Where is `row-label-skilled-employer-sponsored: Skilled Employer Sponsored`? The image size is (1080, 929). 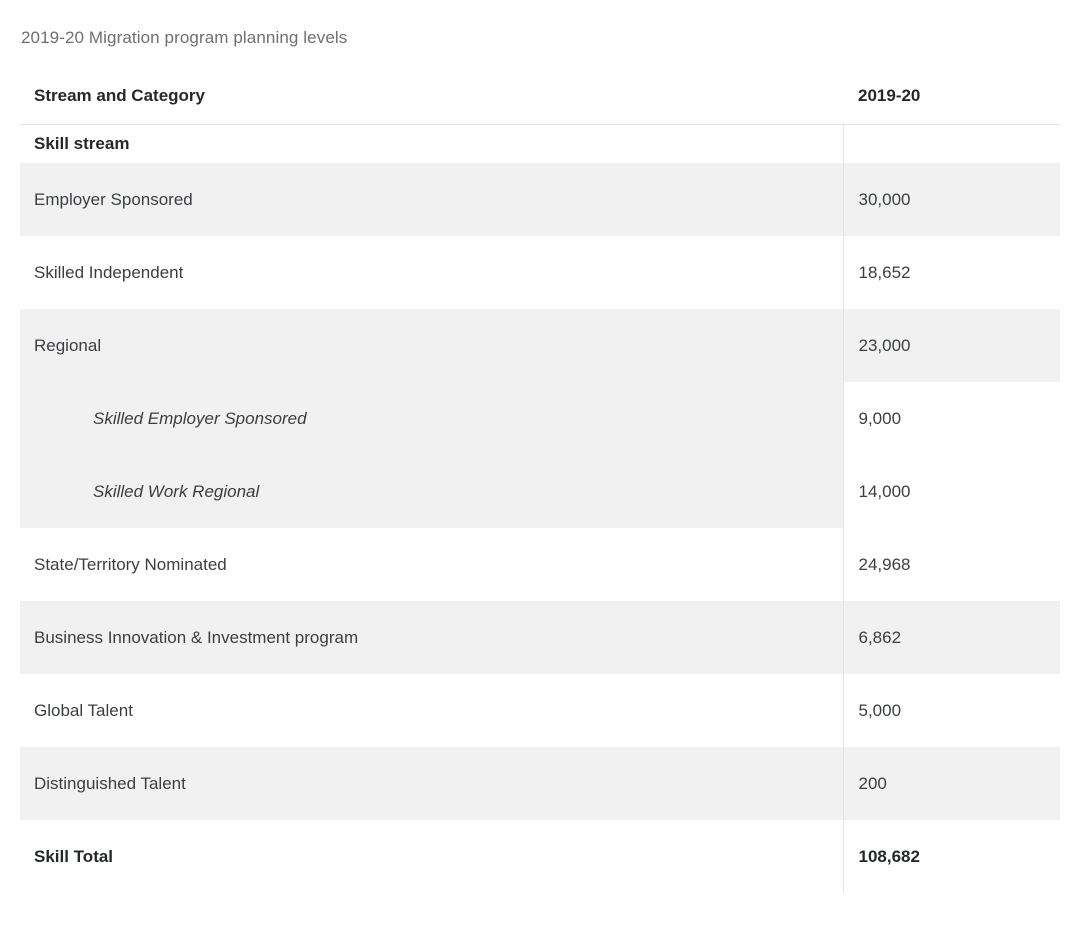
row-label-skilled-employer-sponsored: Skilled Employer Sponsored is located at coordinates (200, 418).